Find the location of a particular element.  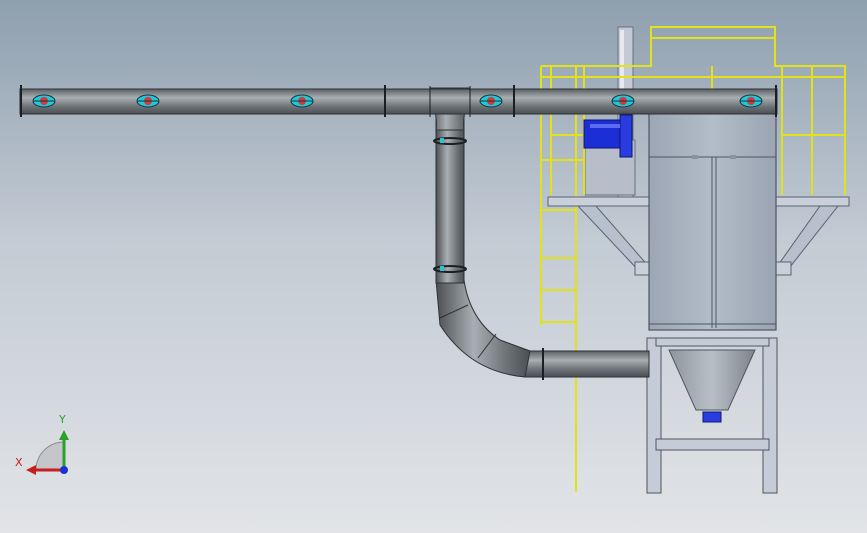

hopper is located at coordinates (712, 386).